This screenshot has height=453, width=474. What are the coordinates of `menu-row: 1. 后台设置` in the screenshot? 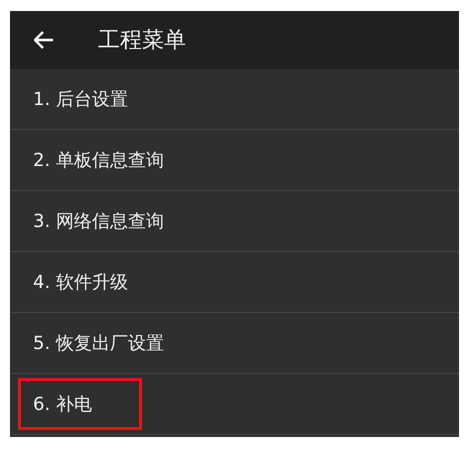 It's located at (234, 99).